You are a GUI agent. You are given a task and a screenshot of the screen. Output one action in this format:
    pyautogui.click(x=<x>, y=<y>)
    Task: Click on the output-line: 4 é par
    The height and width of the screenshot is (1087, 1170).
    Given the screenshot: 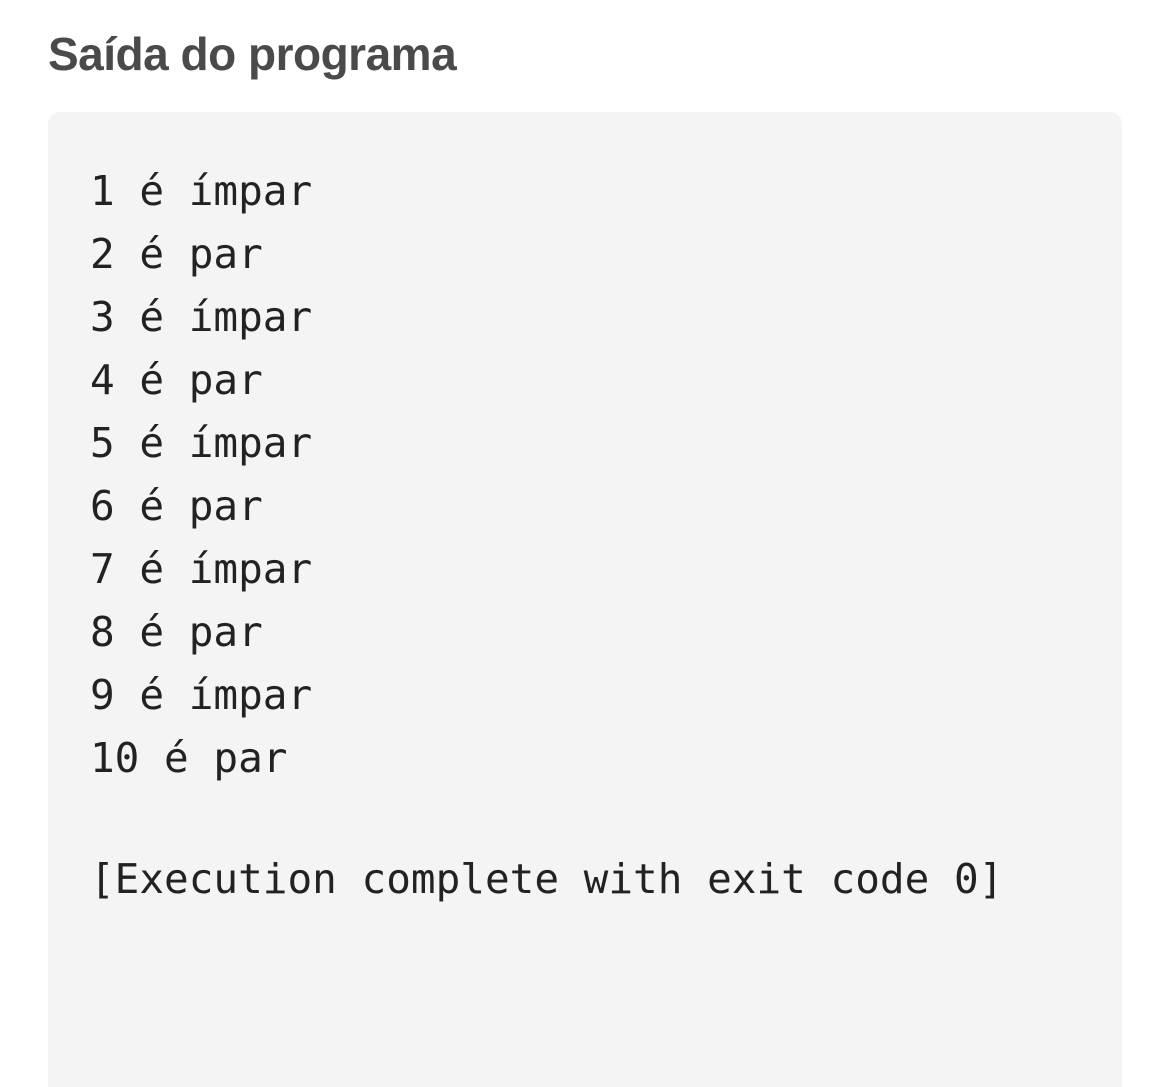 What is the action you would take?
    pyautogui.click(x=176, y=380)
    